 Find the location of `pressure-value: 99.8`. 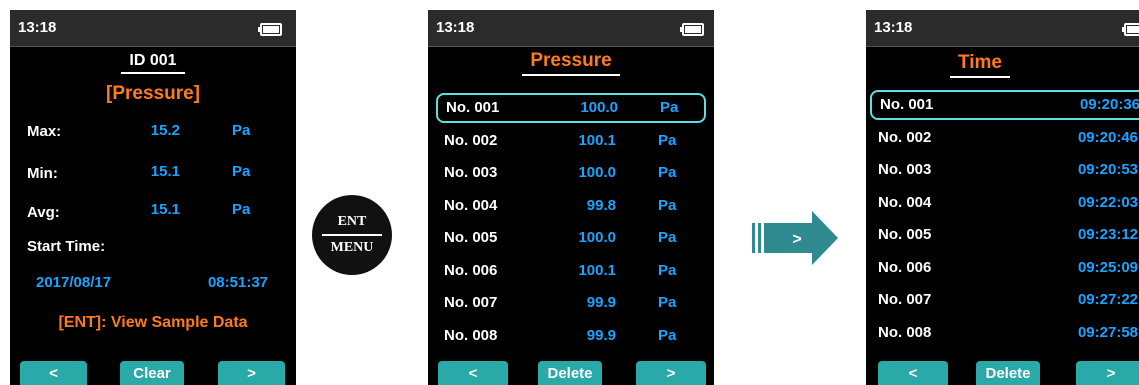

pressure-value: 99.8 is located at coordinates (601, 205).